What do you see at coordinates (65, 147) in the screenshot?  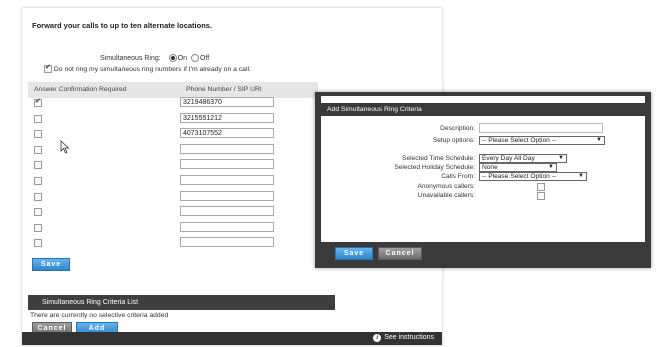 I see `mouse-cursor-icon` at bounding box center [65, 147].